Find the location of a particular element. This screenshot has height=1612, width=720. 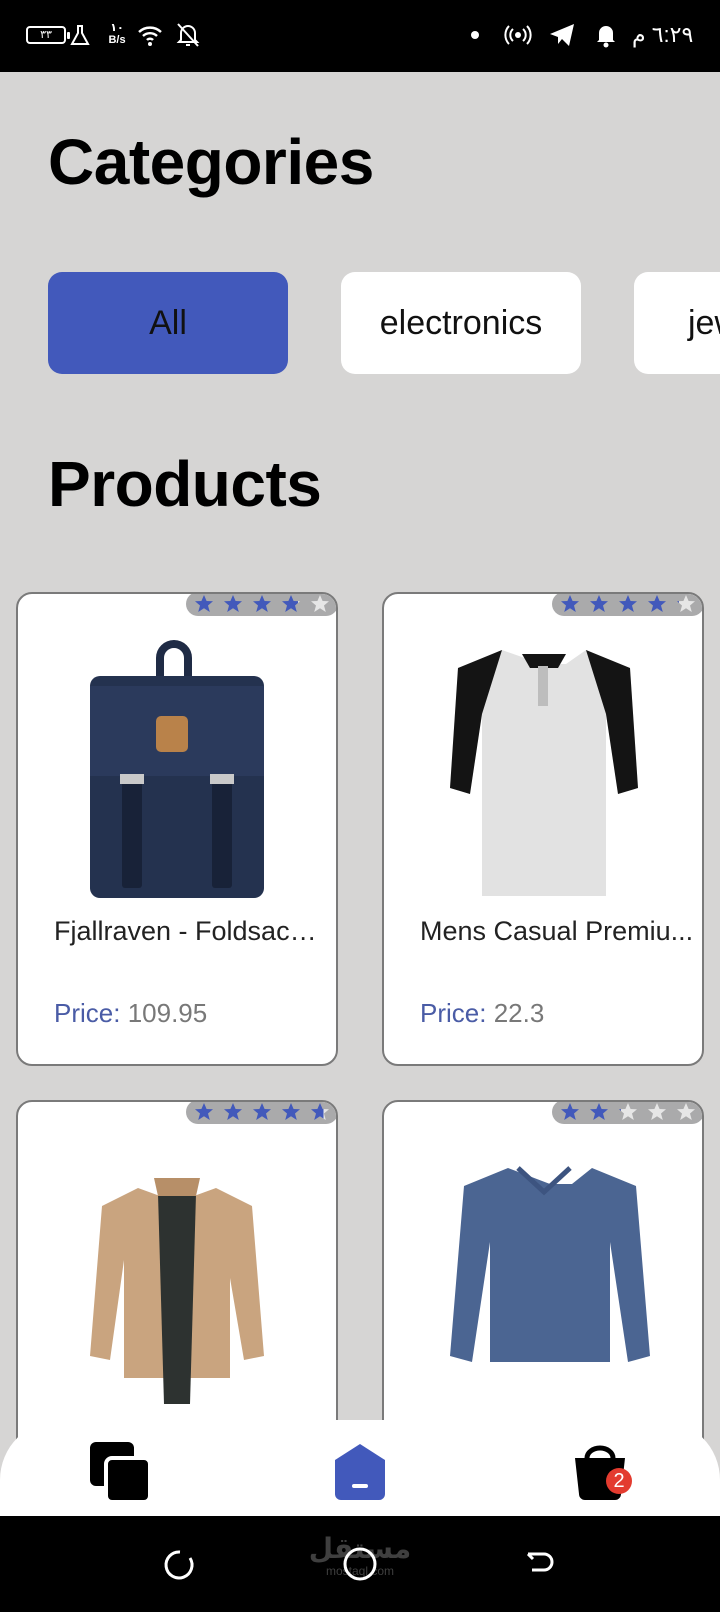

product-card: Mens Casual Premiu... Price: 22.3 is located at coordinates (543, 829).